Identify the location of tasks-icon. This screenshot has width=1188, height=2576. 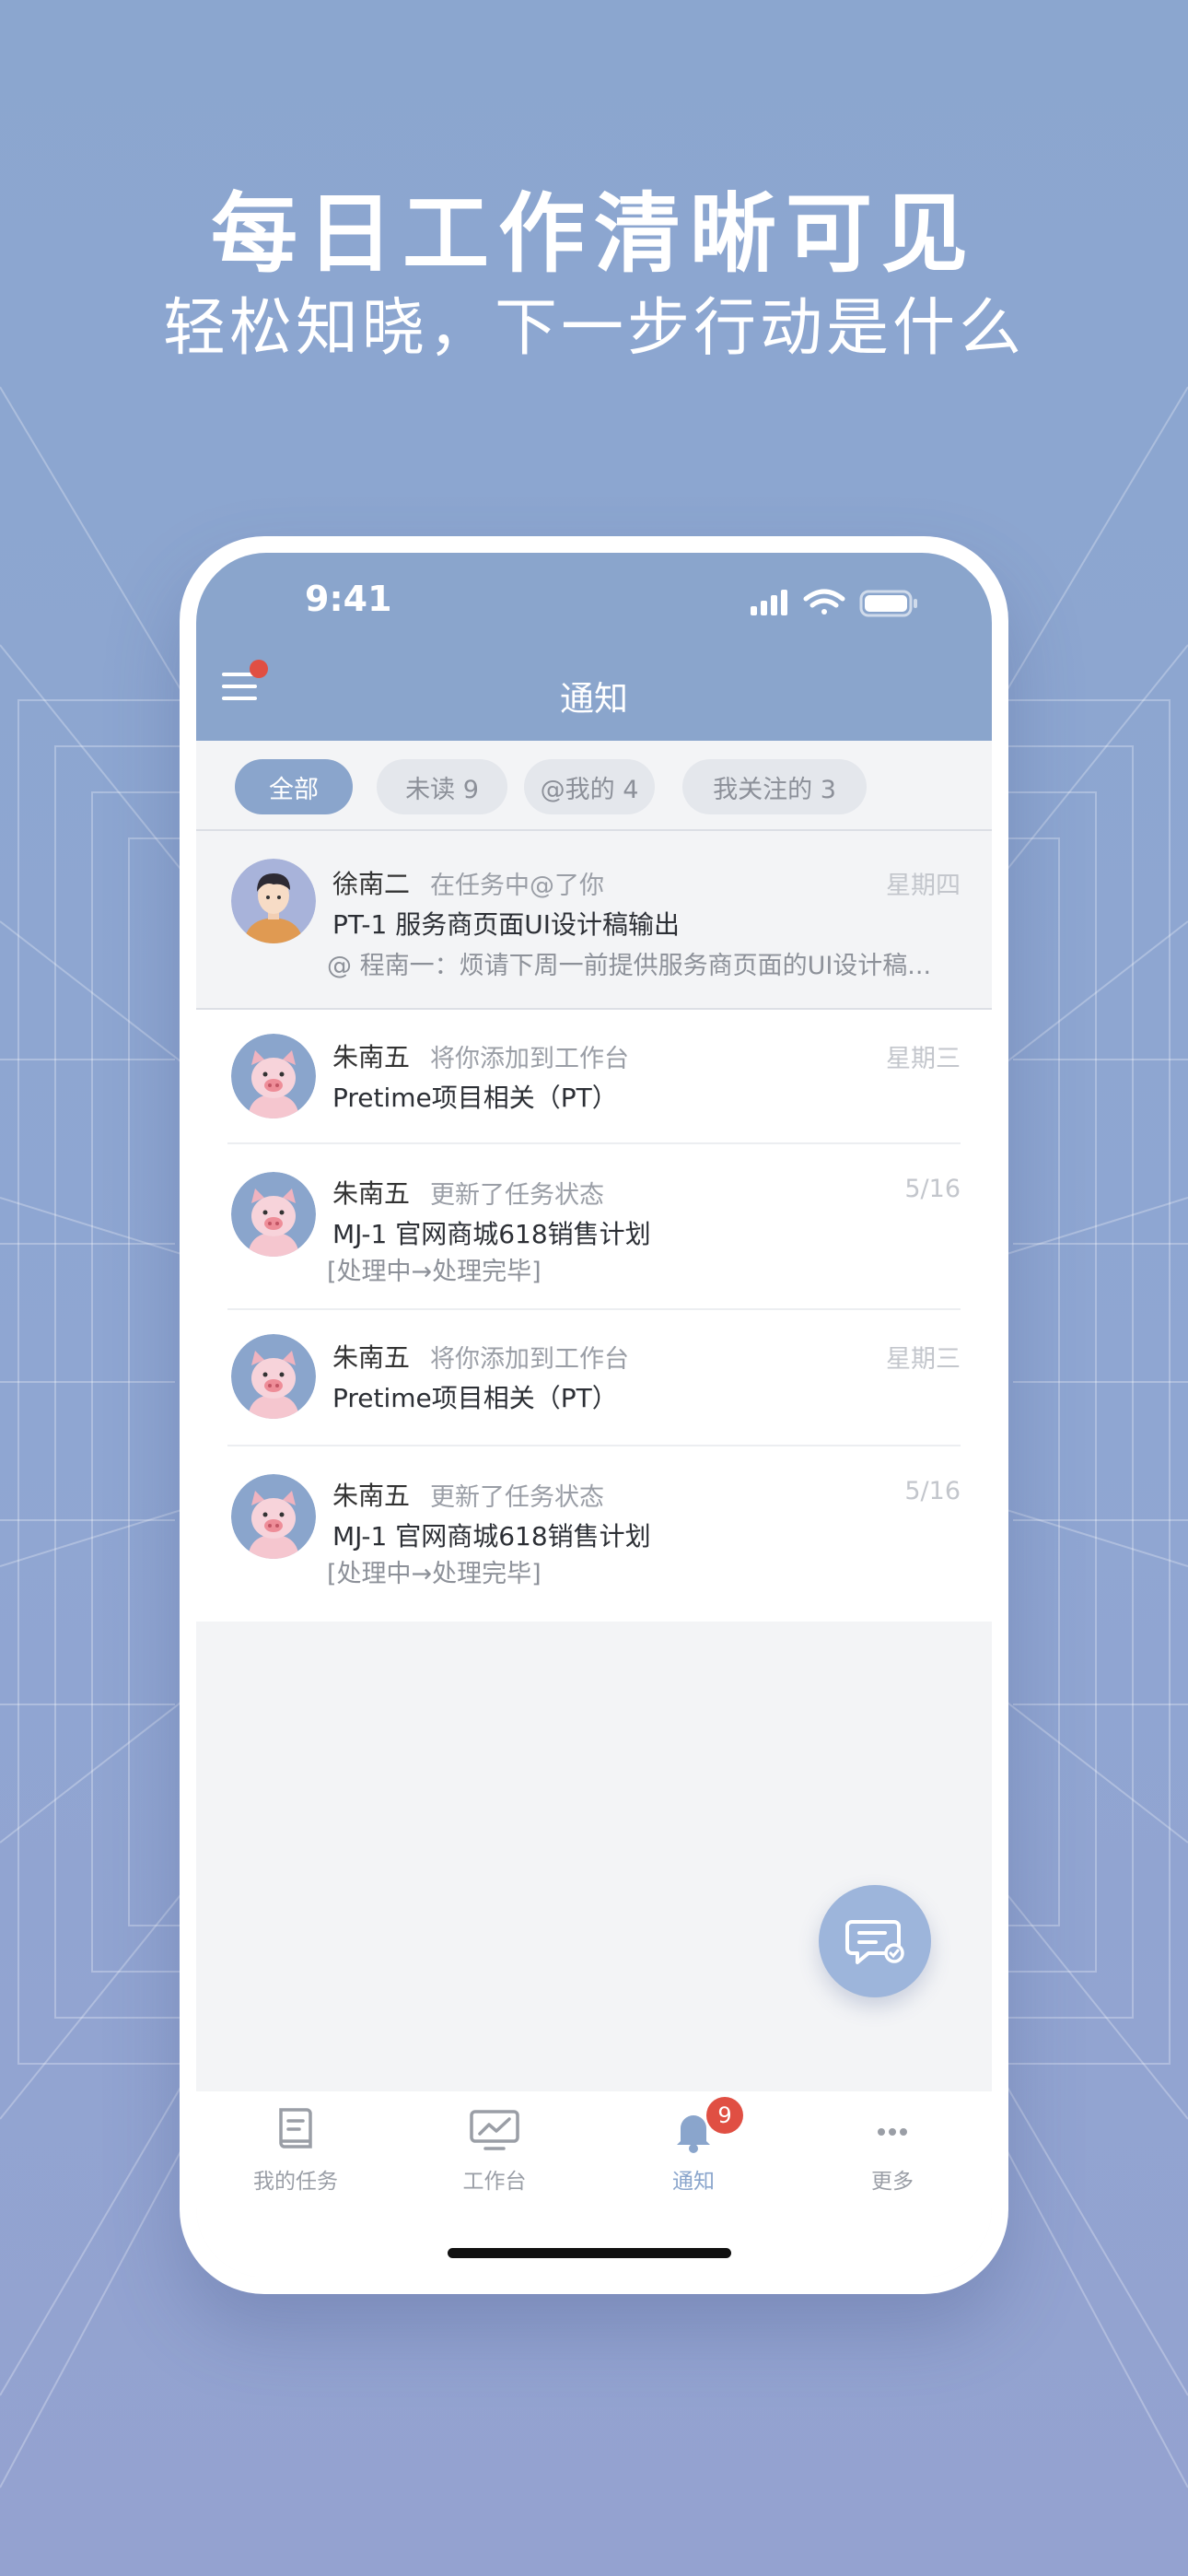
(295, 2128).